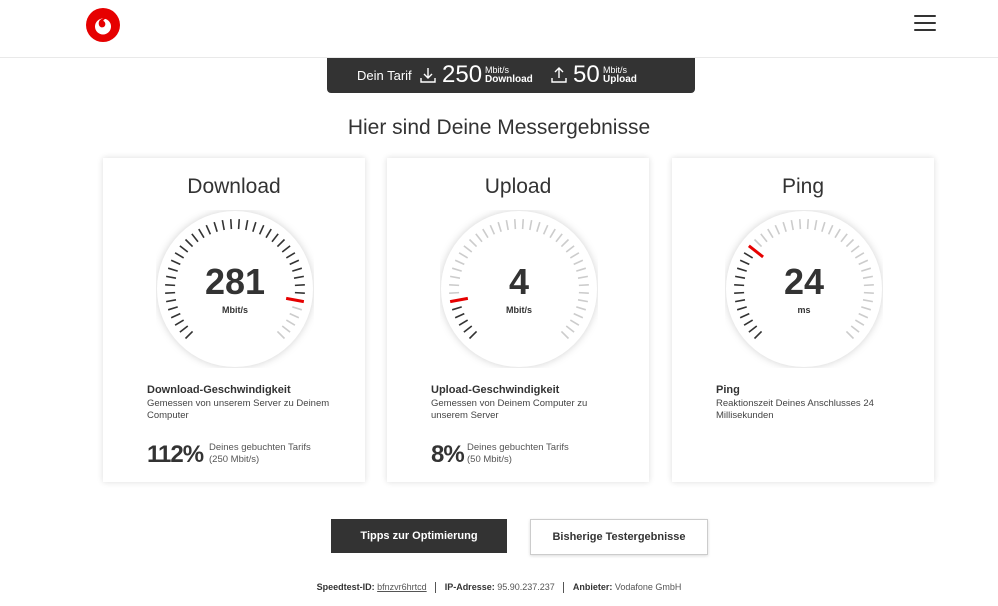 The height and width of the screenshot is (606, 998). I want to click on top-header, so click(499, 29).